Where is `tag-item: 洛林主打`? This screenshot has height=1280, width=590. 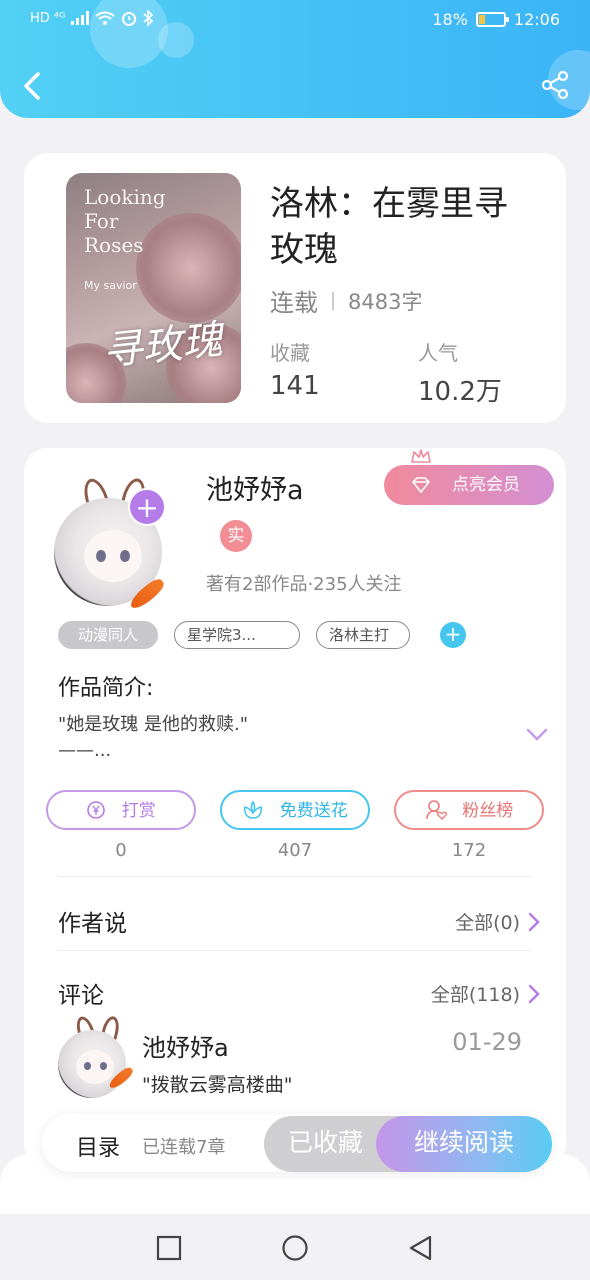
tag-item: 洛林主打 is located at coordinates (363, 635).